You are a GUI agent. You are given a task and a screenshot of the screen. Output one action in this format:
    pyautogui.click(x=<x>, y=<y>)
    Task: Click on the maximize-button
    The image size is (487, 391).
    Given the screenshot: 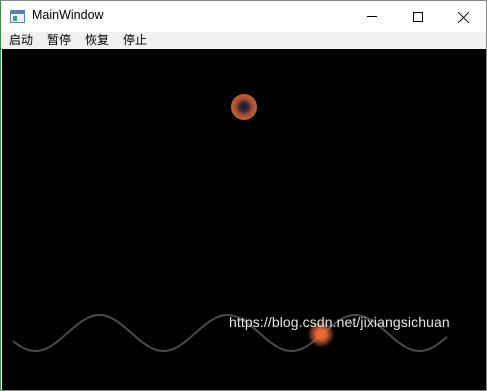 What is the action you would take?
    pyautogui.click(x=418, y=16)
    